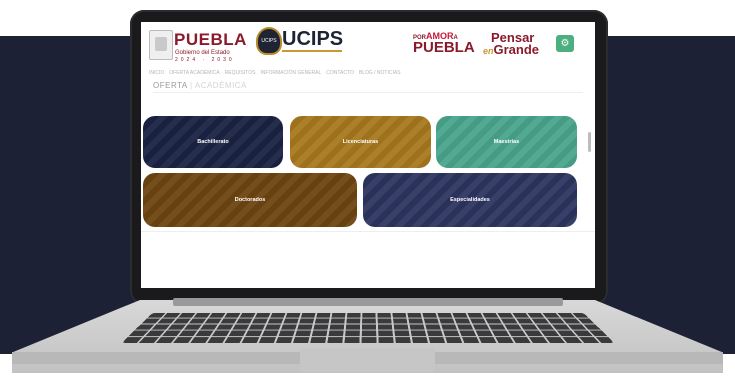 This screenshot has width=735, height=383. What do you see at coordinates (367, 360) in the screenshot?
I see `touchpad` at bounding box center [367, 360].